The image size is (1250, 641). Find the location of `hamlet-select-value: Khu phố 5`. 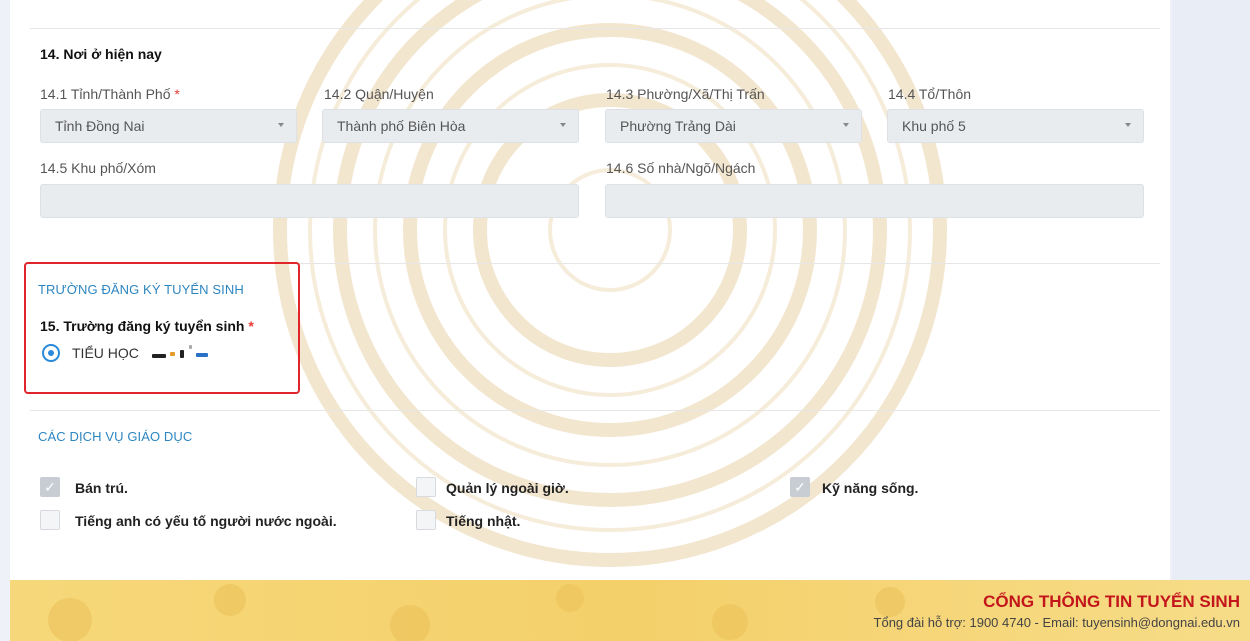

hamlet-select-value: Khu phố 5 is located at coordinates (934, 126).